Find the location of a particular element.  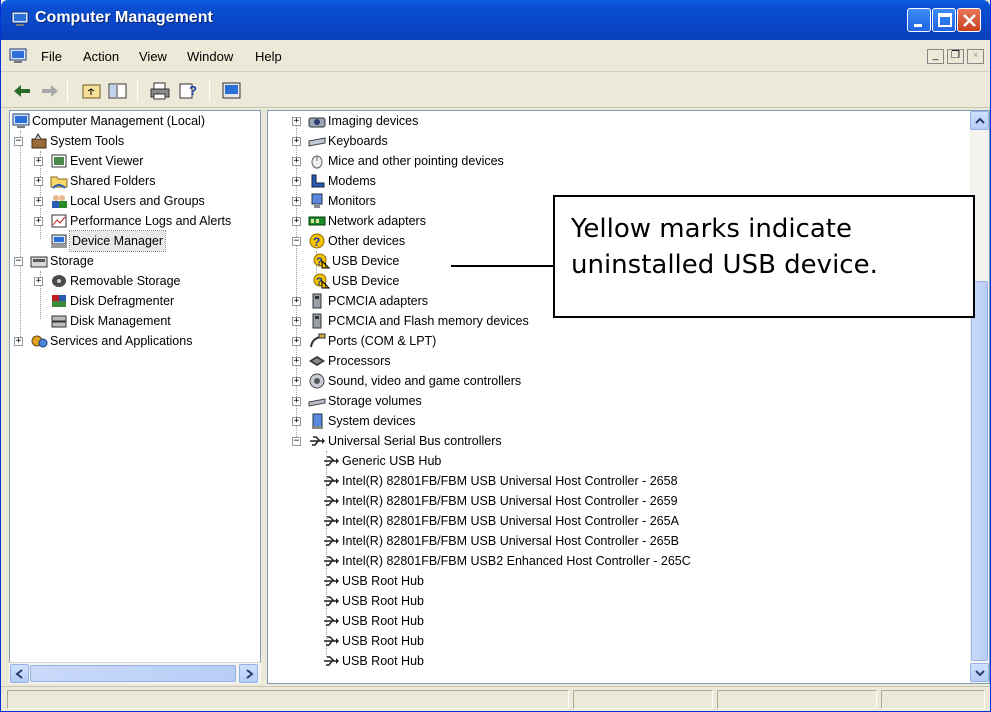

scroll-right-button is located at coordinates (248, 673).